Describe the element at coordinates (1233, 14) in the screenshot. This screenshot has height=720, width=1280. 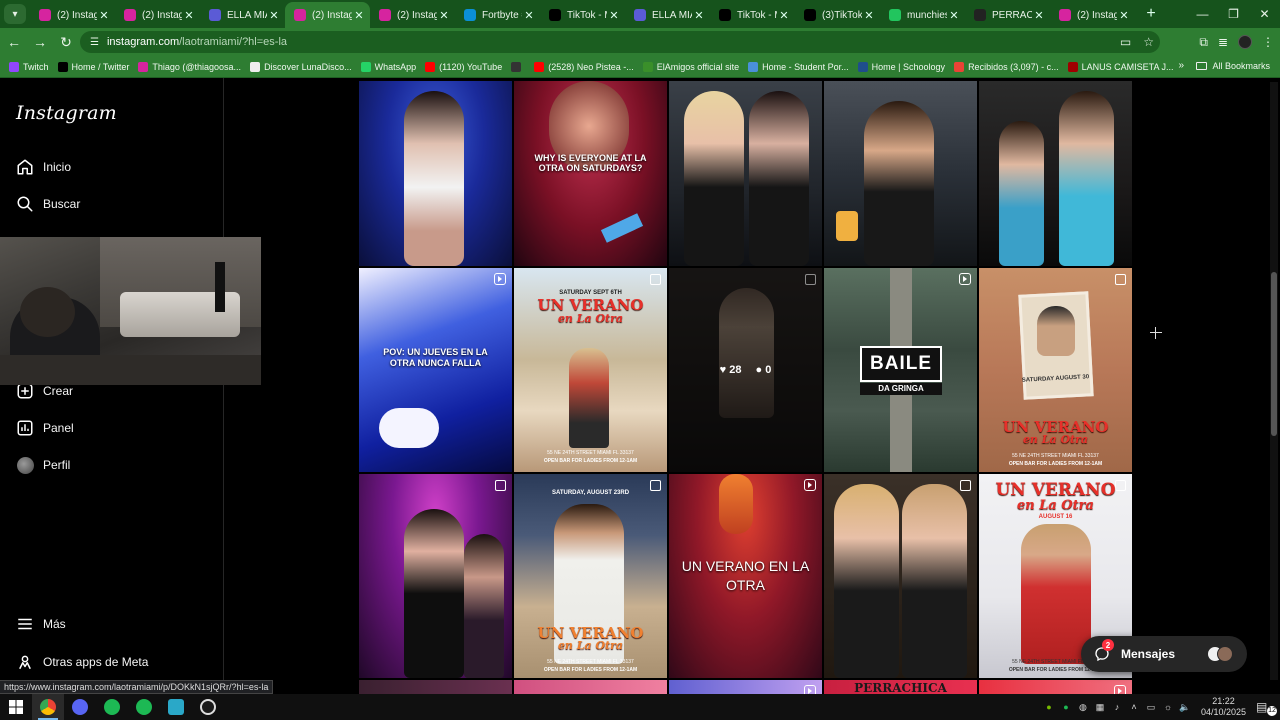
I see `maximize-button: ❐` at that location.